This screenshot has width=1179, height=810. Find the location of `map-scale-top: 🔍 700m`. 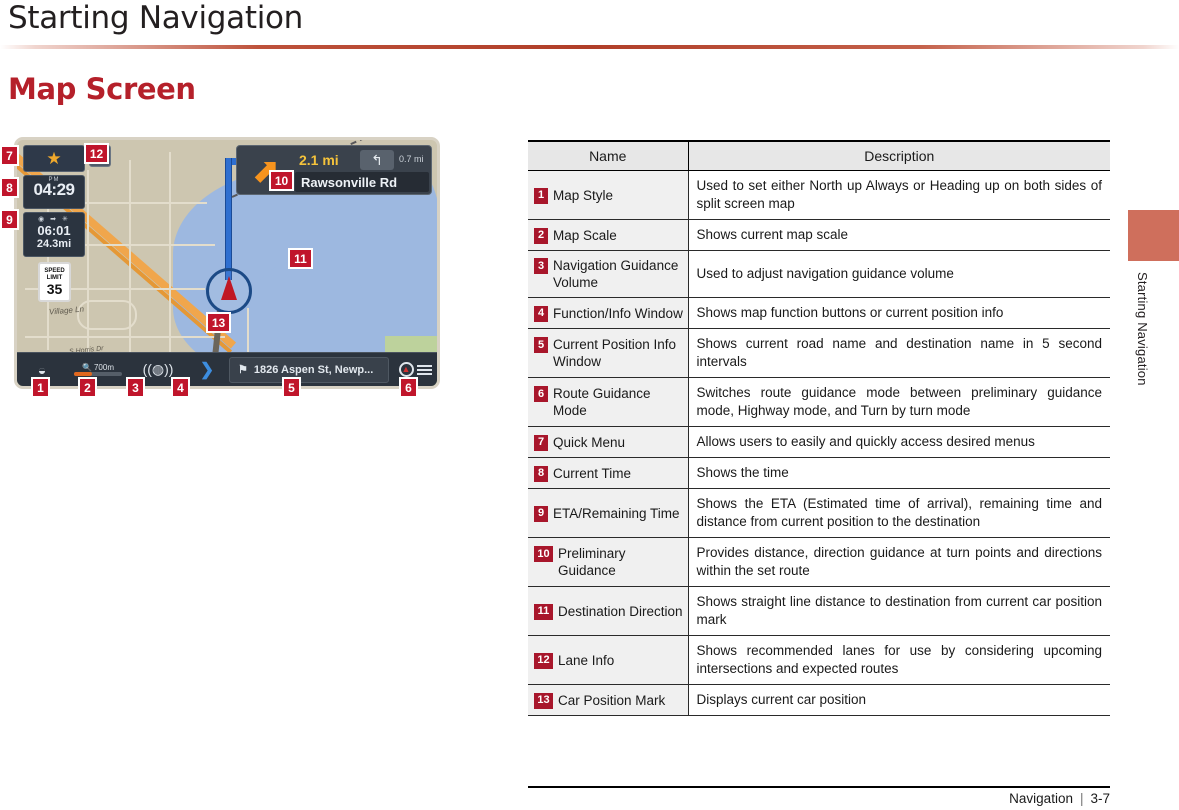

map-scale-top: 🔍 700m is located at coordinates (98, 367).